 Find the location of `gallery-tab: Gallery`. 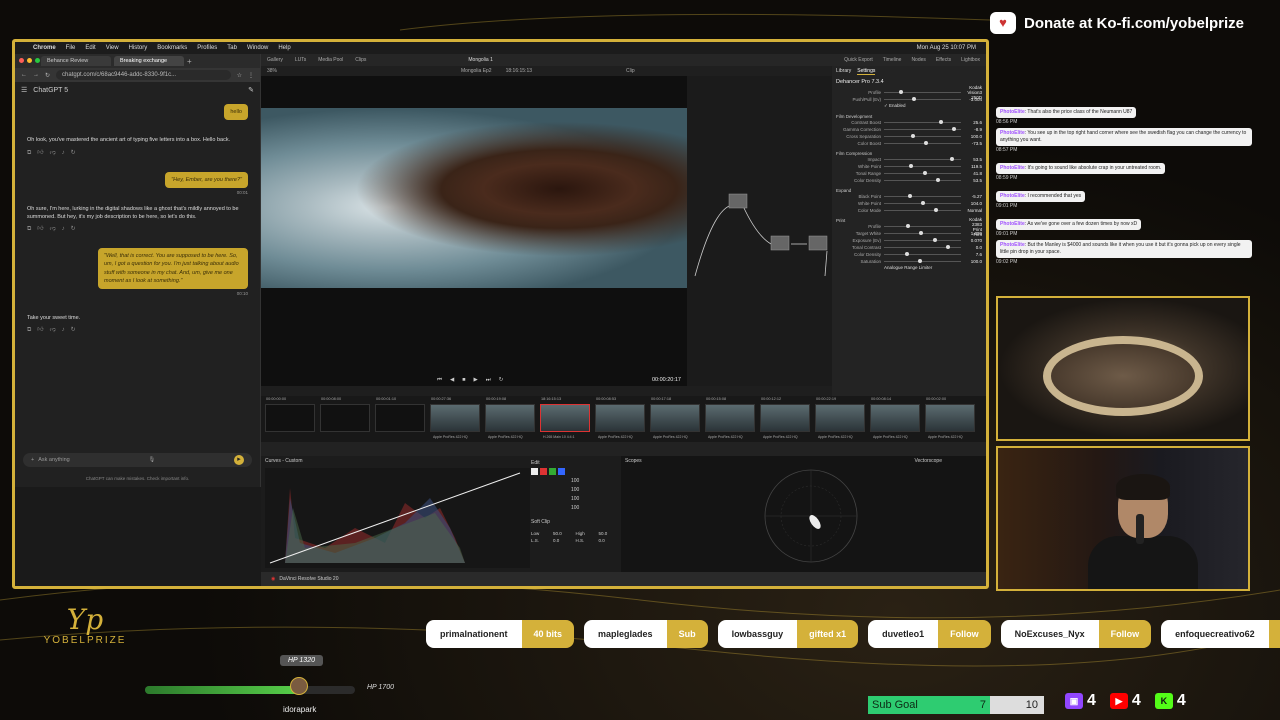

gallery-tab: Gallery is located at coordinates (275, 60).